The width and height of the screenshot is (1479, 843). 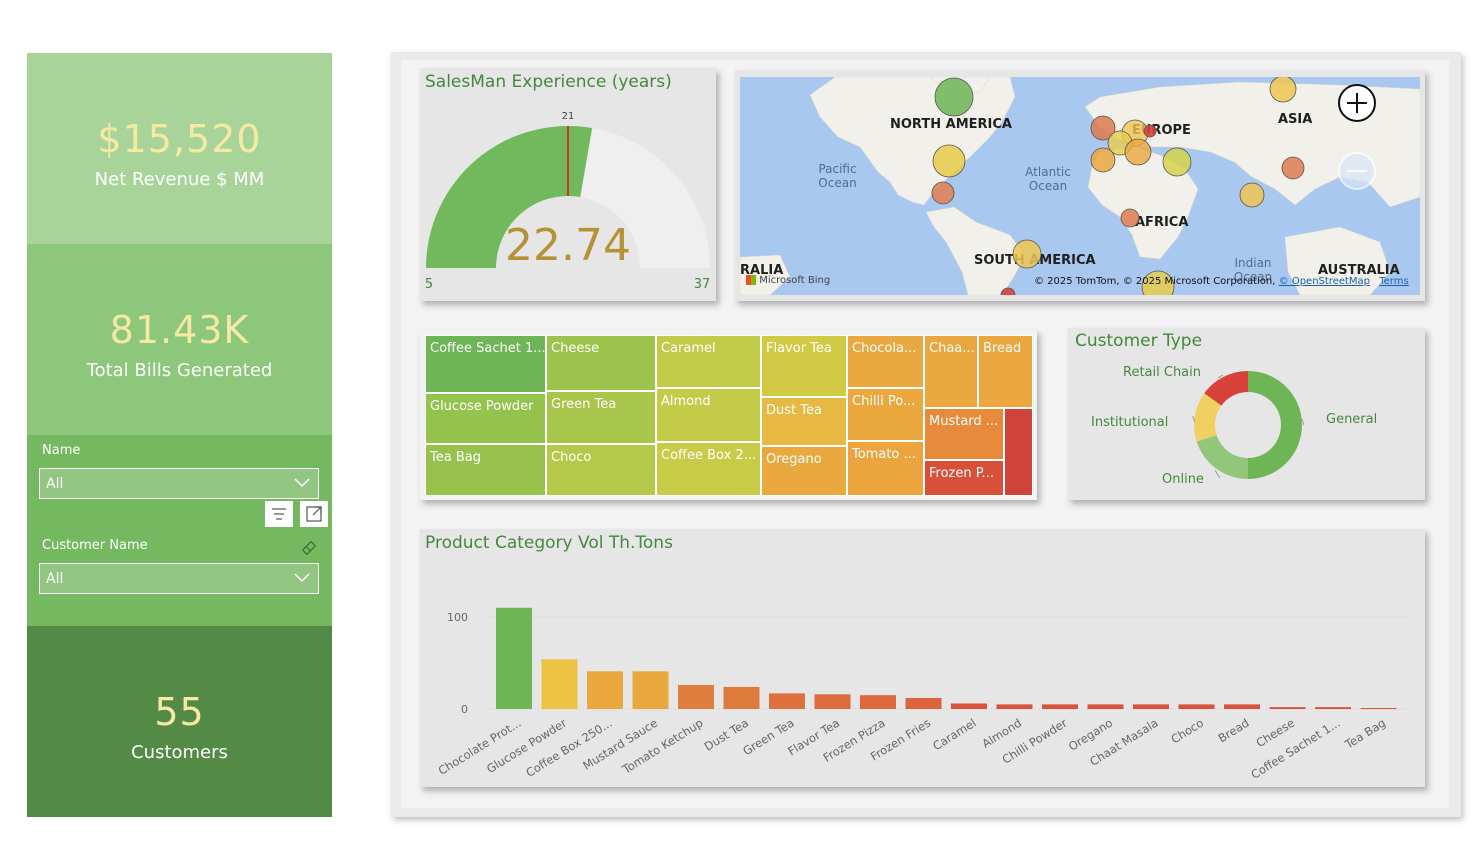 What do you see at coordinates (314, 514) in the screenshot?
I see `focus-mode-icon` at bounding box center [314, 514].